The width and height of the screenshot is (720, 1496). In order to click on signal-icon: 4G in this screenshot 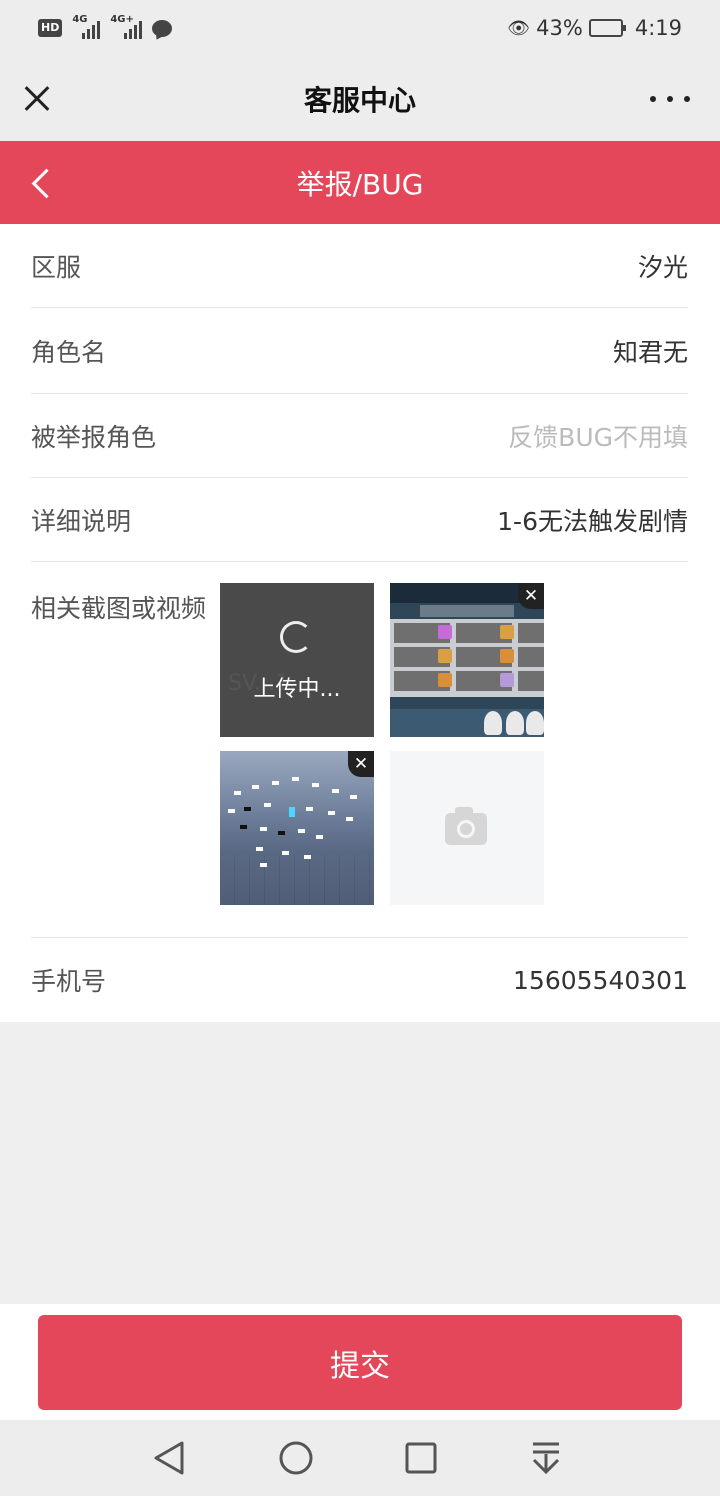, I will do `click(86, 26)`.